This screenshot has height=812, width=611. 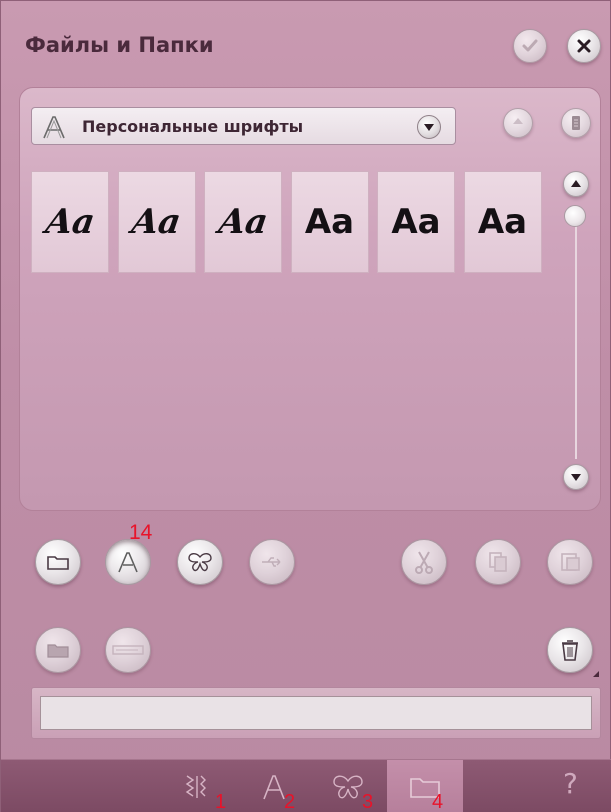 I want to click on copy-icon, so click(x=498, y=562).